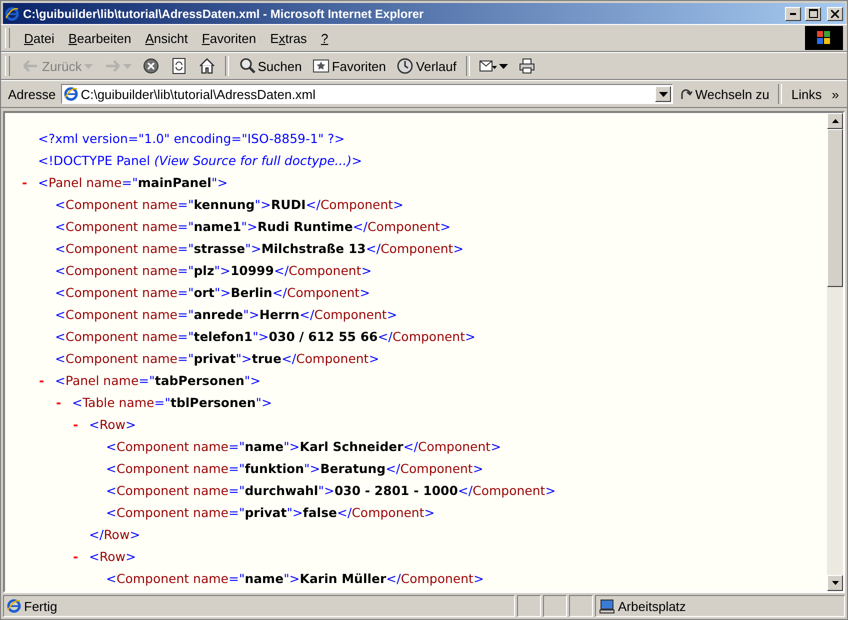  What do you see at coordinates (166, 38) in the screenshot?
I see `menu-item: Ansicht` at bounding box center [166, 38].